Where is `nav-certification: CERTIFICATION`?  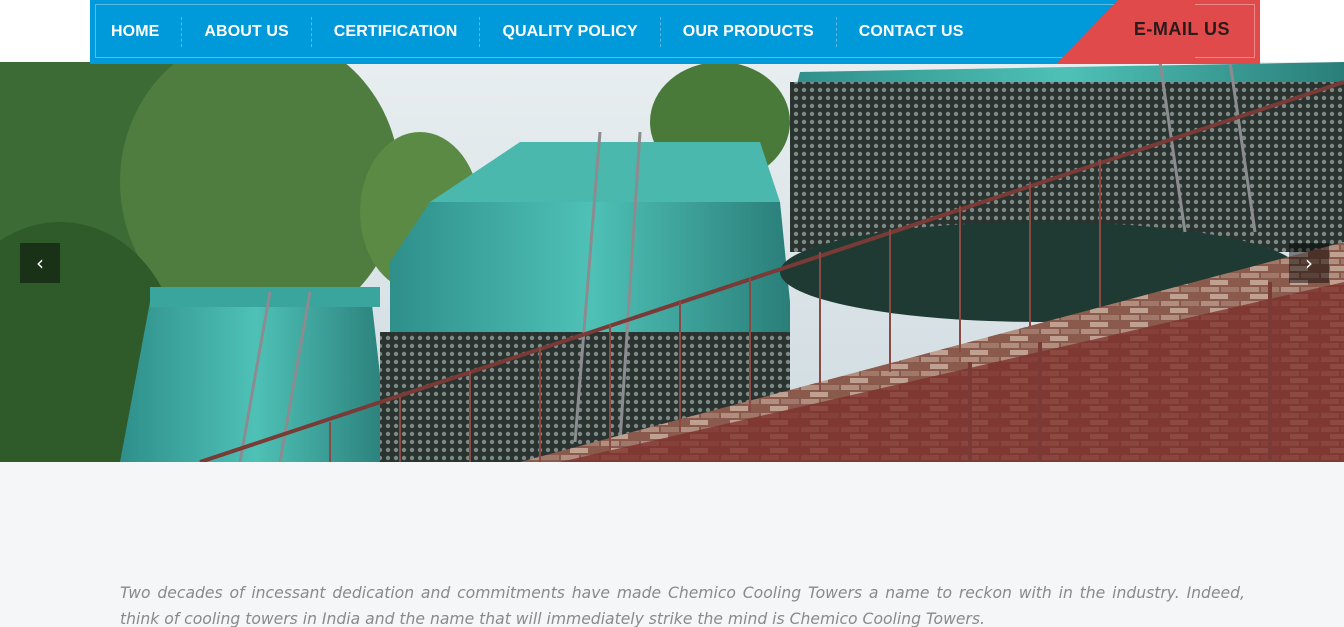 nav-certification: CERTIFICATION is located at coordinates (396, 32).